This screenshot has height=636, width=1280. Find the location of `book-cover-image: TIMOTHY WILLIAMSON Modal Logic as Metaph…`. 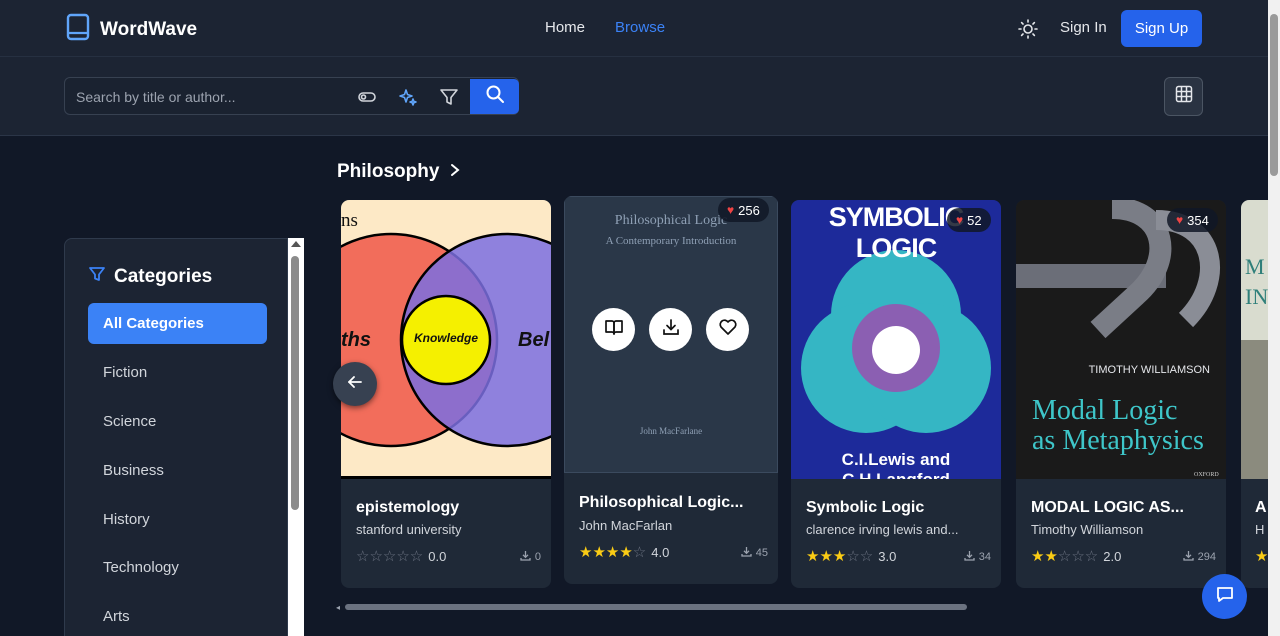

book-cover-image: TIMOTHY WILLIAMSON Modal Logic as Metaph… is located at coordinates (1121, 339).